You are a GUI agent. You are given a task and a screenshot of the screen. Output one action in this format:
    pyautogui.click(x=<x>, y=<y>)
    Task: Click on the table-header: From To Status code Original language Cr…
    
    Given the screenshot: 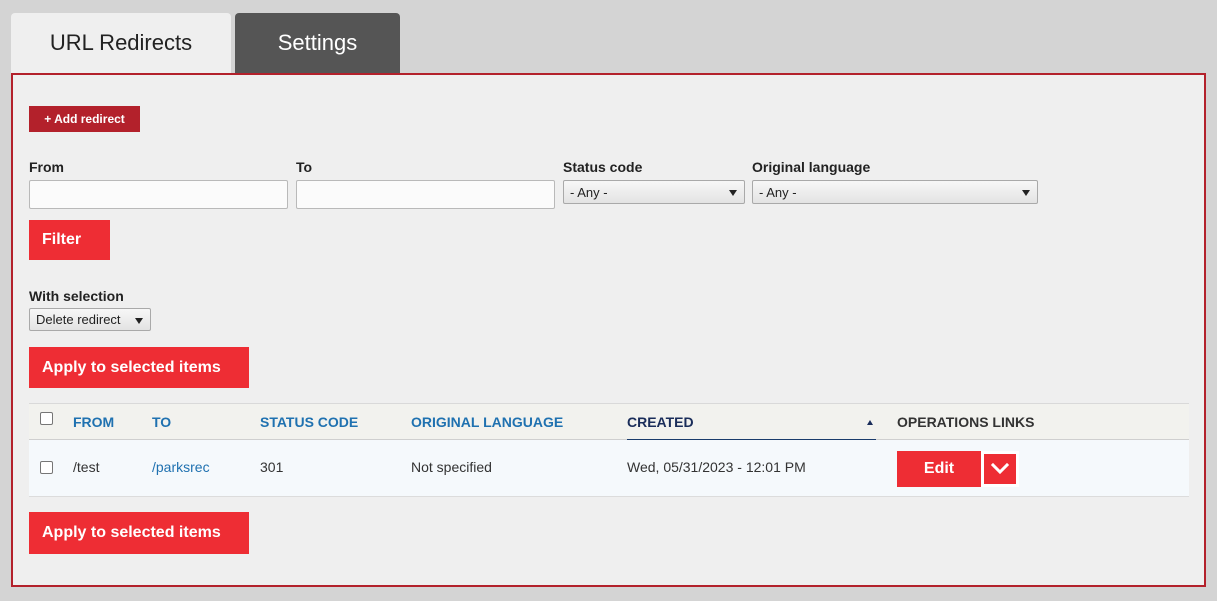 What is the action you would take?
    pyautogui.click(x=609, y=422)
    